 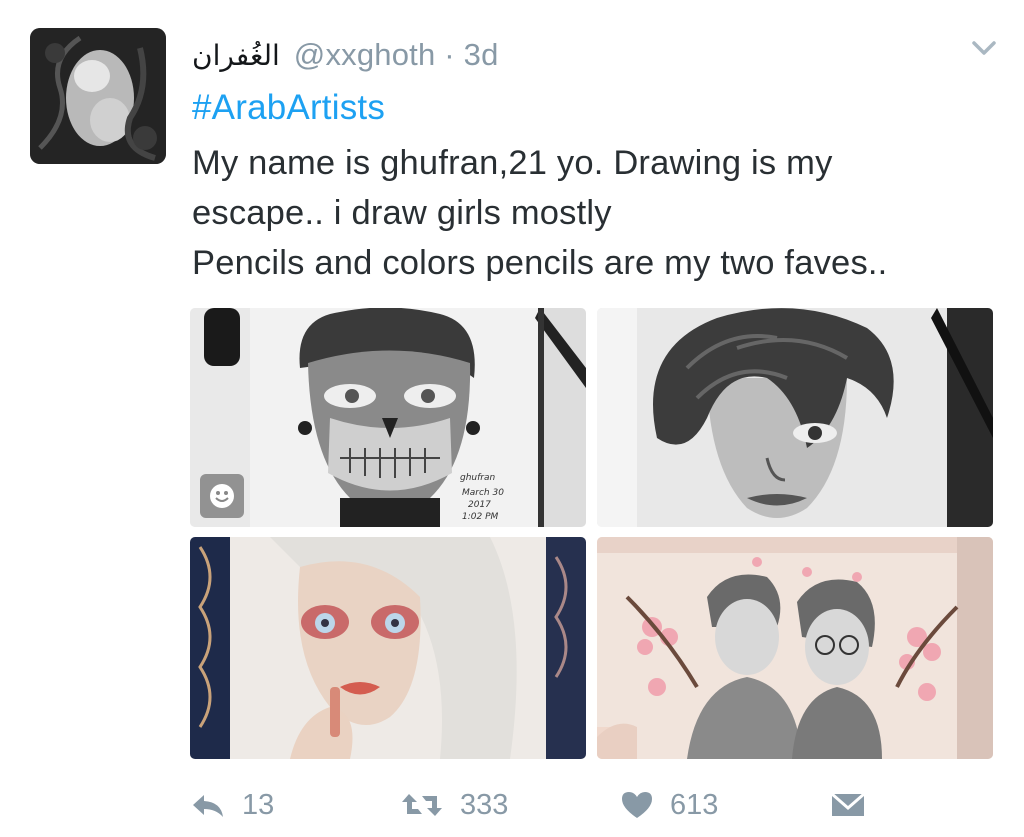 I want to click on hashtag-link: #ArabArtists, so click(x=288, y=108).